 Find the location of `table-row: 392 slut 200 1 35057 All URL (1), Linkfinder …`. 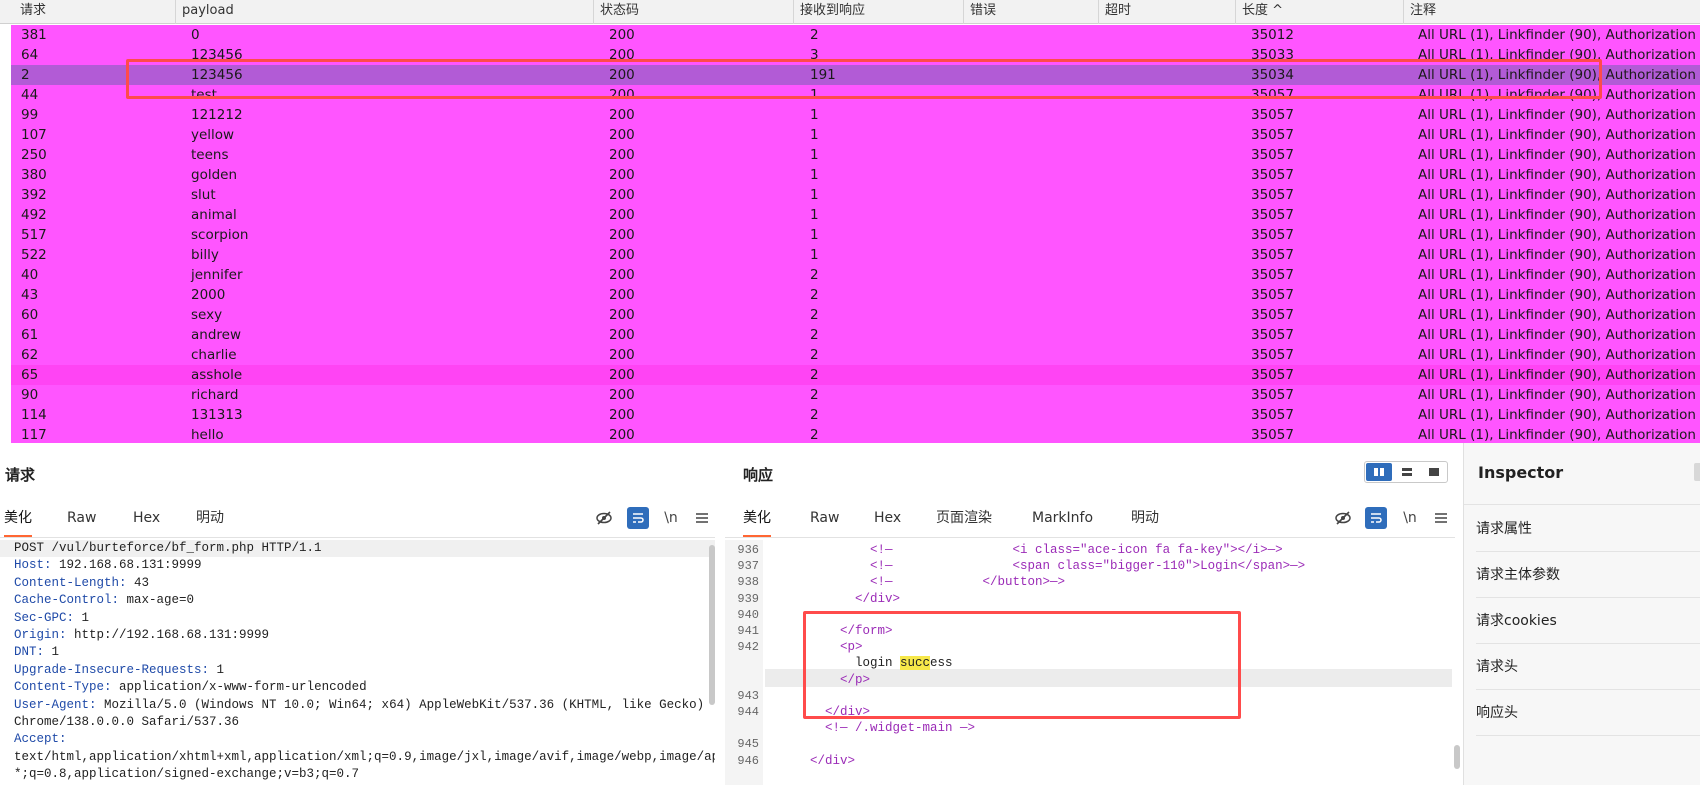

table-row: 392 slut 200 1 35057 All URL (1), Linkfinder … is located at coordinates (855, 195).